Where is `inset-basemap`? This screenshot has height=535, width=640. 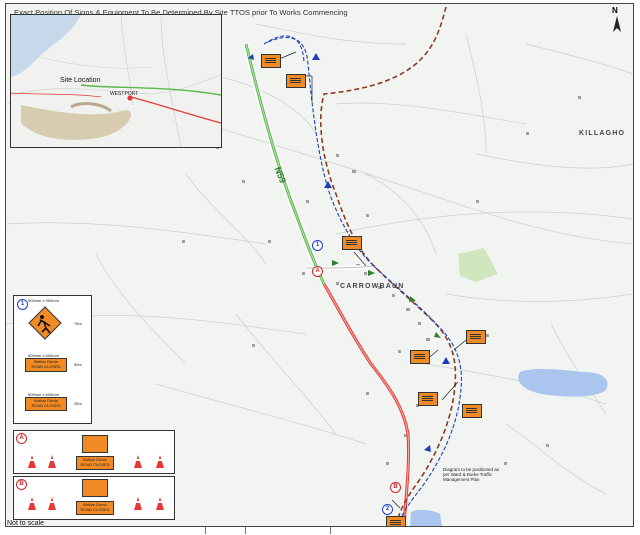
inset-basemap is located at coordinates (116, 81).